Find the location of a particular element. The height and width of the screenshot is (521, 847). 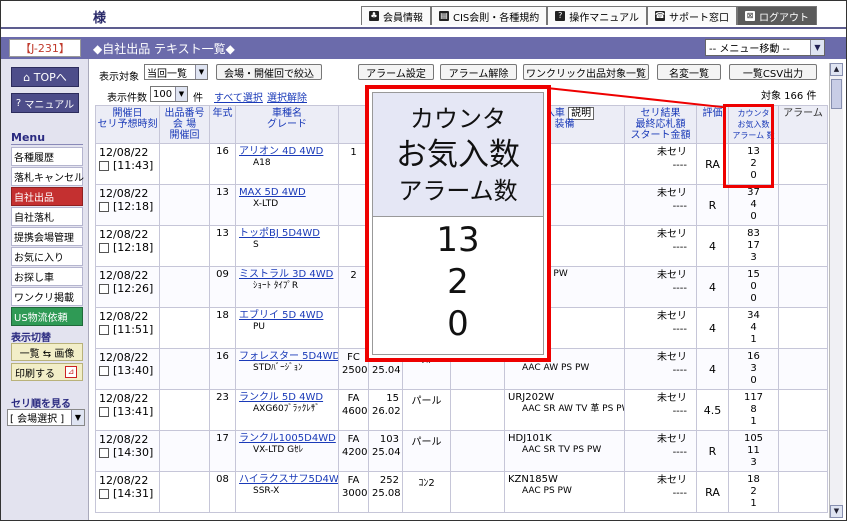

car-name-link: トッポBJ 5D4WD is located at coordinates (287, 234).